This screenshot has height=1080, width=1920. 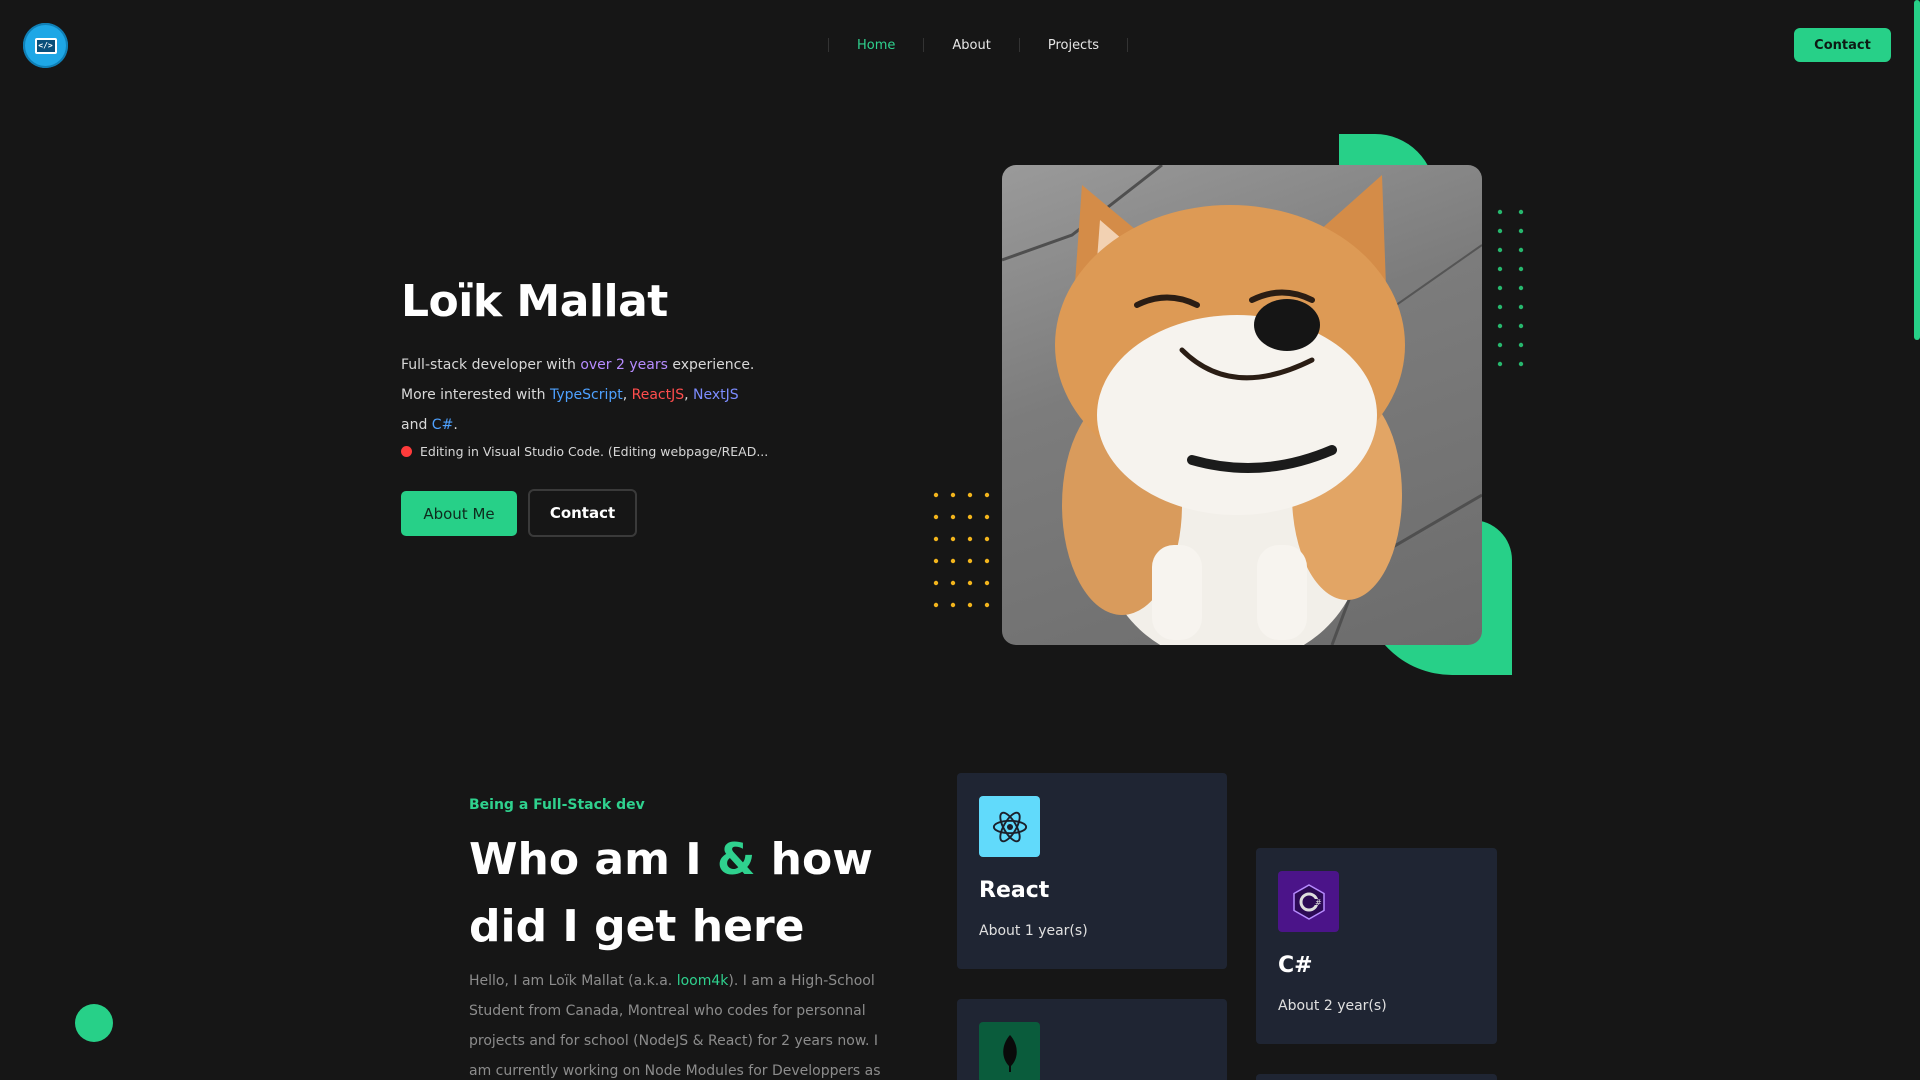 I want to click on csharp-hexagon-glyph: #, so click(x=1308, y=901).